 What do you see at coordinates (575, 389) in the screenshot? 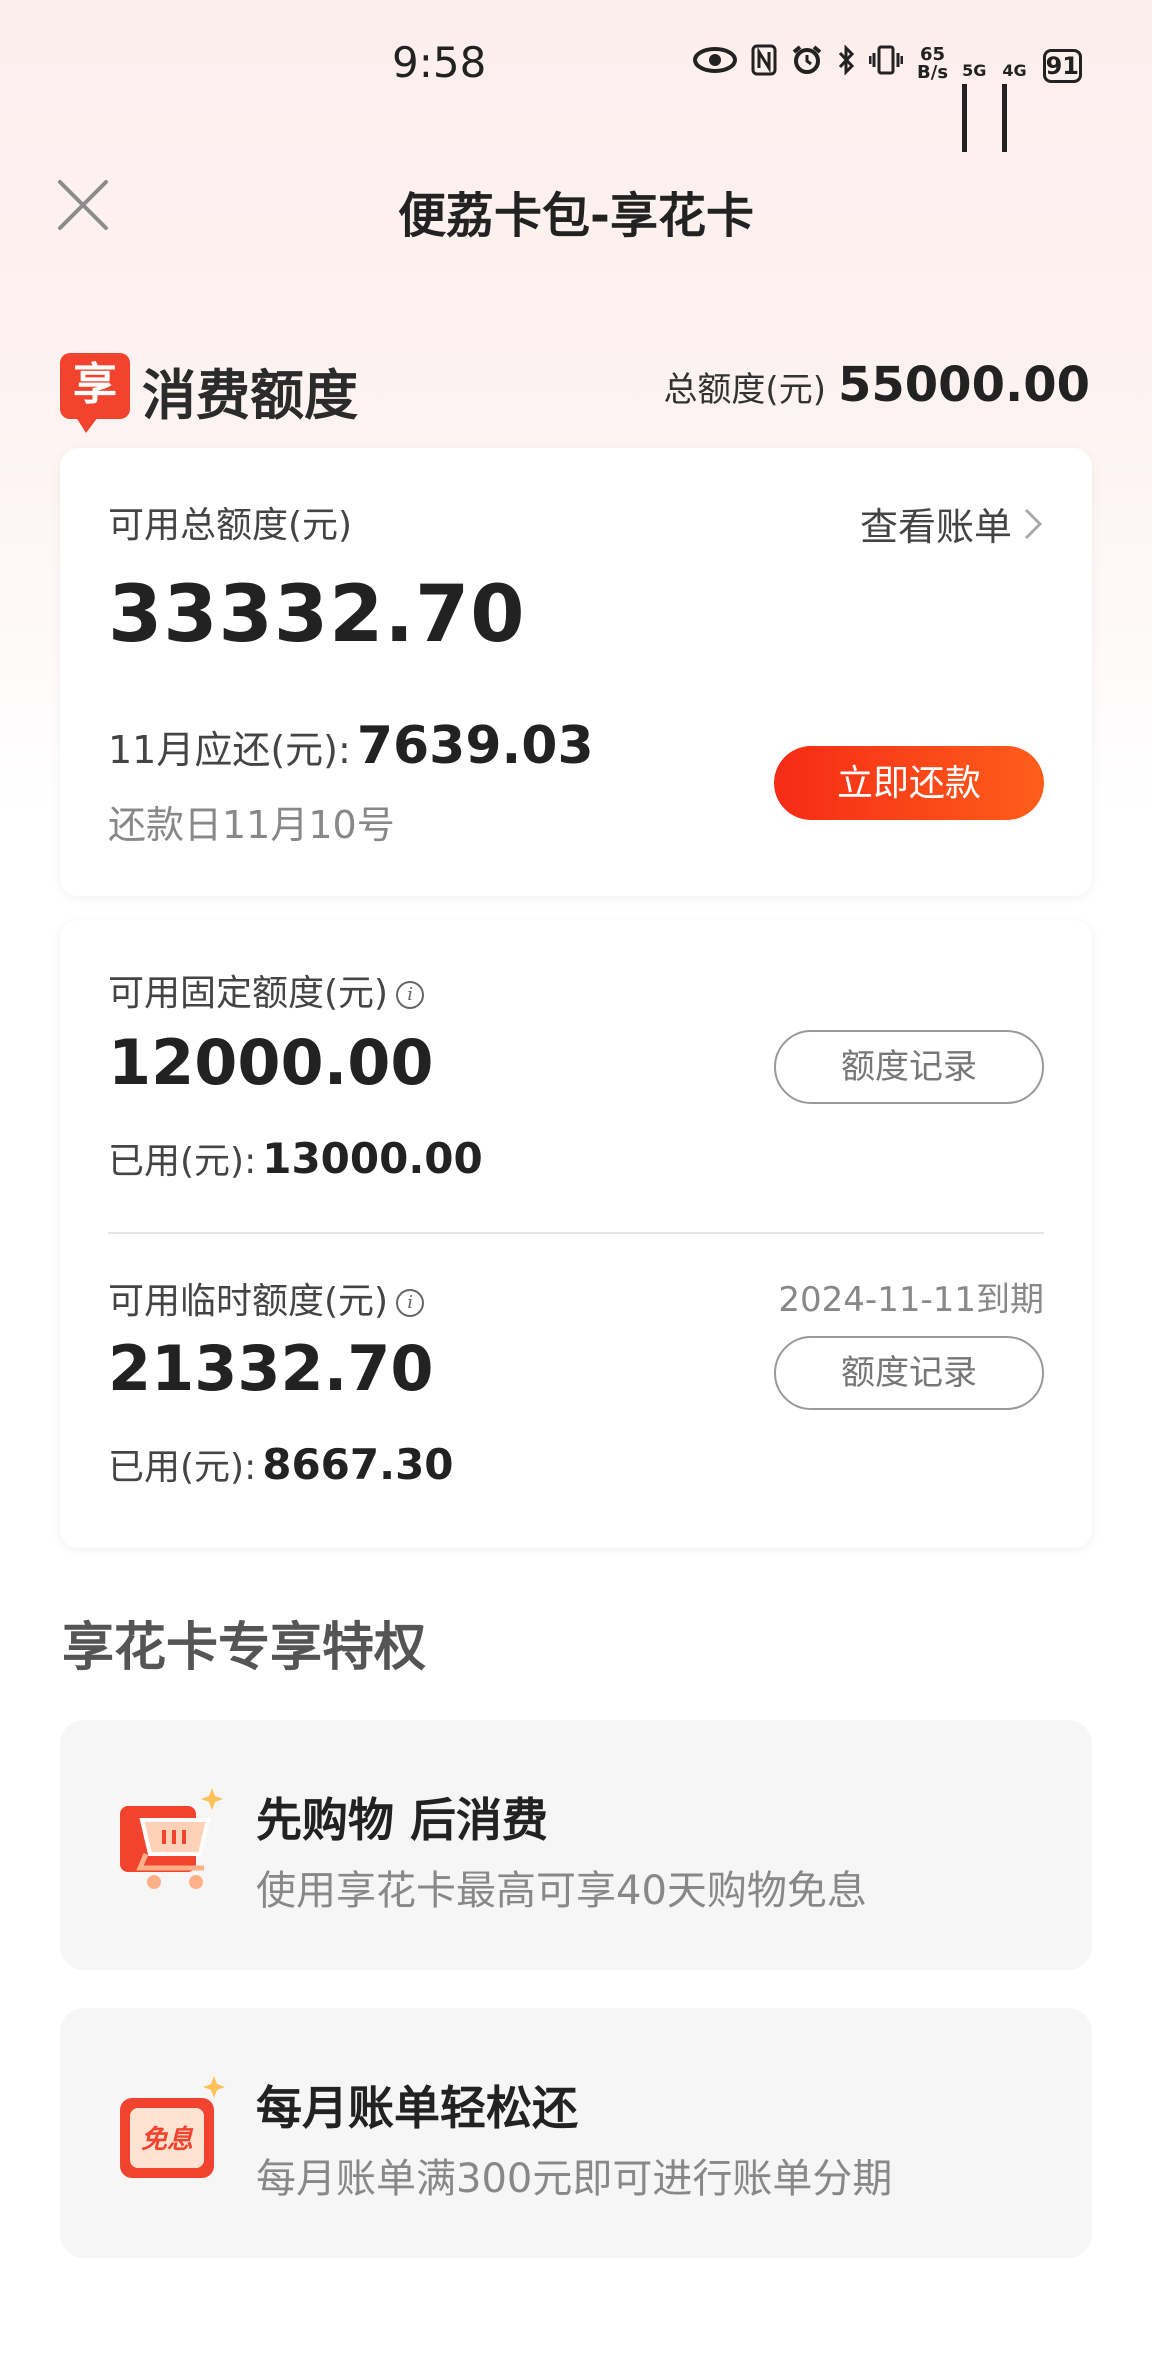
I see `quota-header: 享 消费额度 总额度(元) 55000.00` at bounding box center [575, 389].